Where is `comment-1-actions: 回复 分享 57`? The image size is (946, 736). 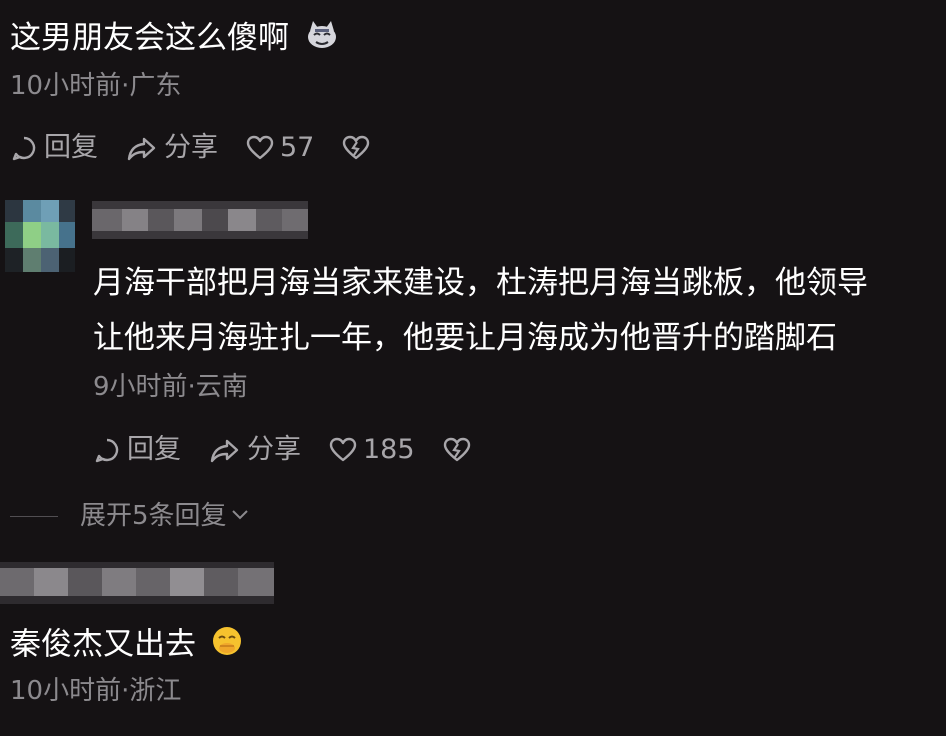 comment-1-actions: 回复 分享 57 is located at coordinates (204, 148).